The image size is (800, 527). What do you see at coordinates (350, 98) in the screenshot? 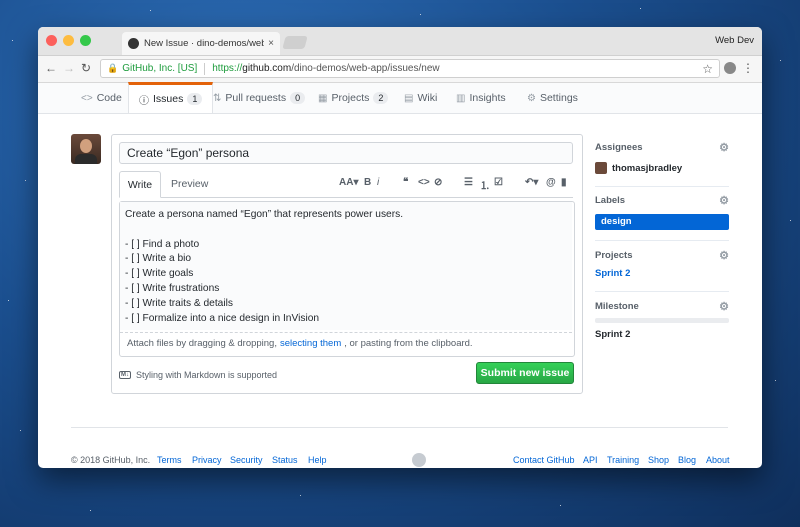
I see `tab-label: Projects` at bounding box center [350, 98].